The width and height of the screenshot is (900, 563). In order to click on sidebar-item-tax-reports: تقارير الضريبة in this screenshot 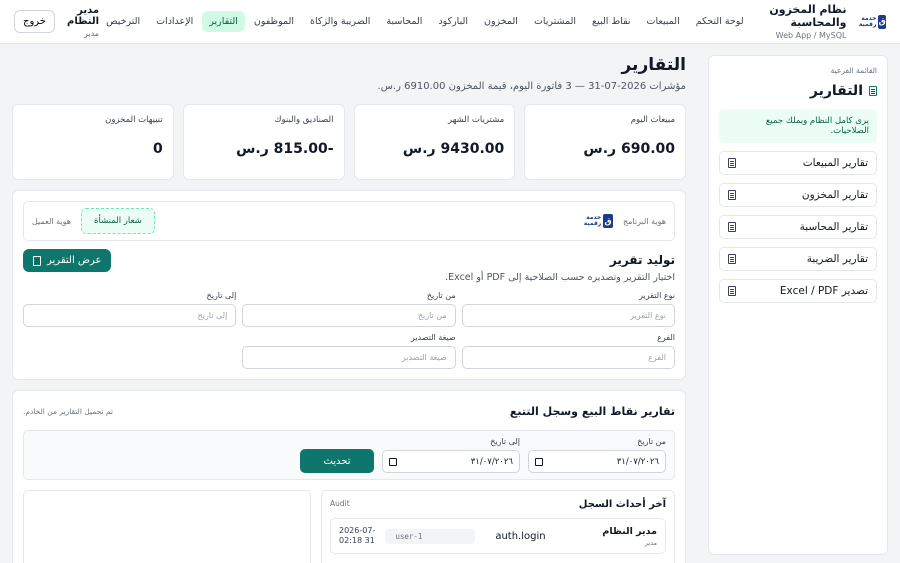, I will do `click(798, 259)`.